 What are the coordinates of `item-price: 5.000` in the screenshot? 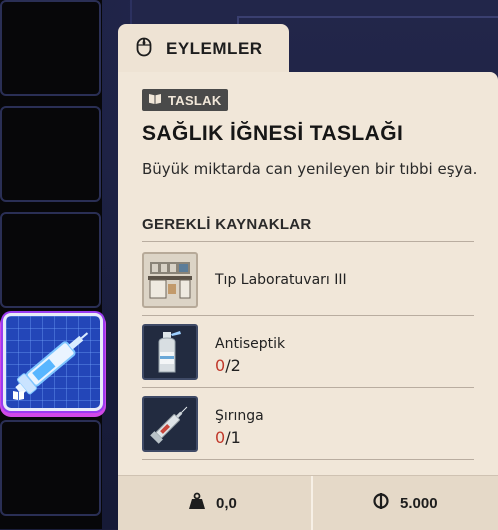 It's located at (405, 503).